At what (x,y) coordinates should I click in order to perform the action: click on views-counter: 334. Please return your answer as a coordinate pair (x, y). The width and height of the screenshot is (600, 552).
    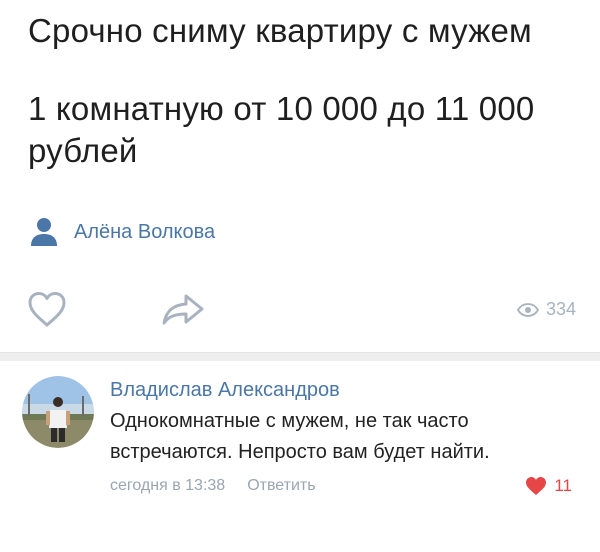
    Looking at the image, I should click on (546, 309).